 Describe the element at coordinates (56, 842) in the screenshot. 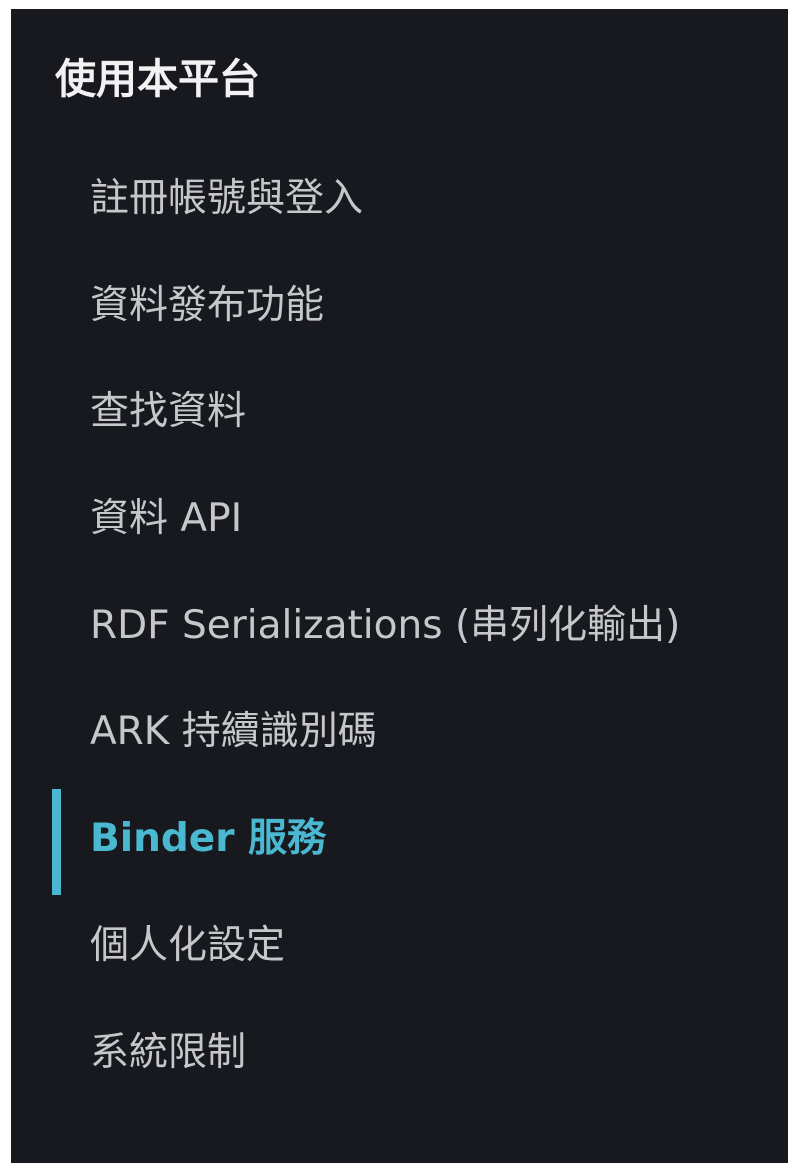

I see `active-indicator` at that location.